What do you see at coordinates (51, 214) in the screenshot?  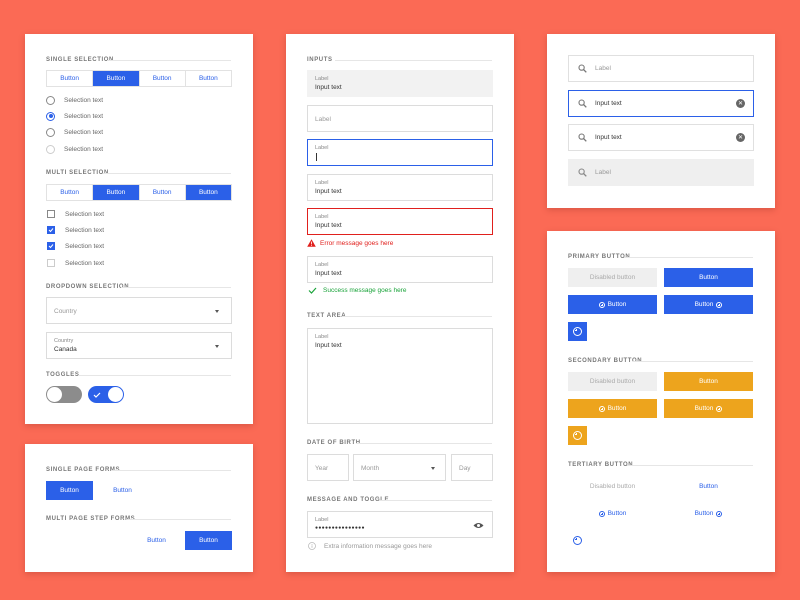 I see `checkbox` at bounding box center [51, 214].